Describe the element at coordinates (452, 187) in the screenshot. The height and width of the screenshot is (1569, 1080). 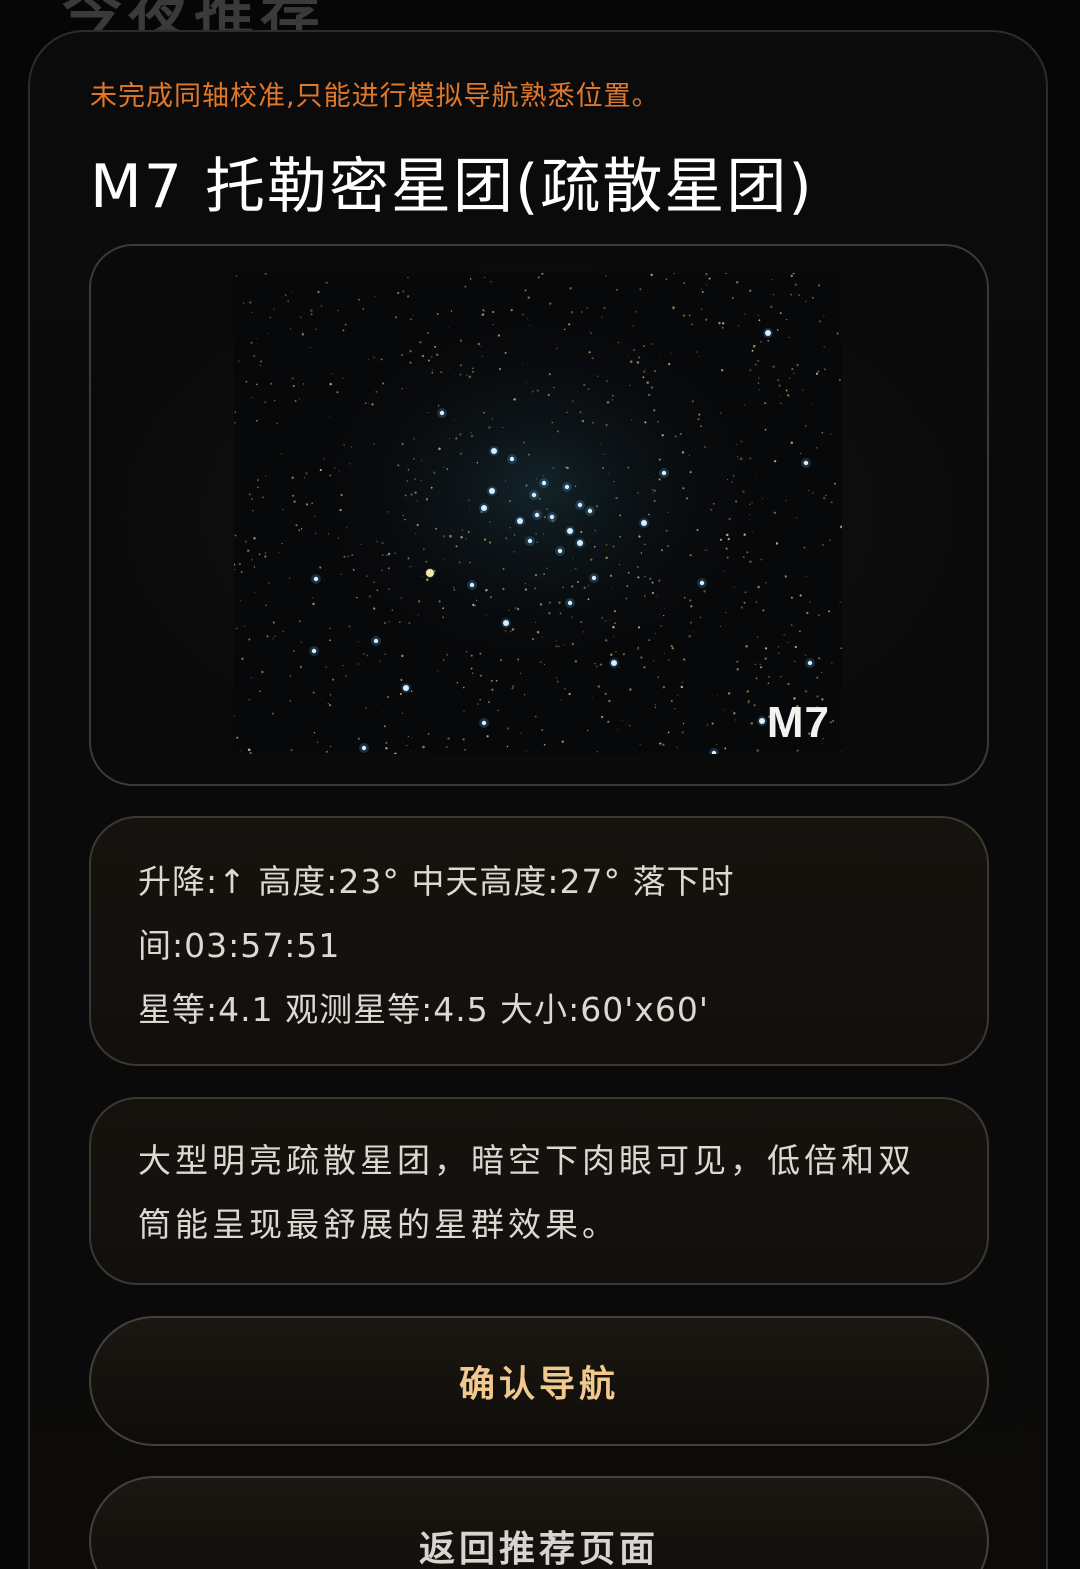
I see `object-title: M7 托勒密星团(疏散星团)` at that location.